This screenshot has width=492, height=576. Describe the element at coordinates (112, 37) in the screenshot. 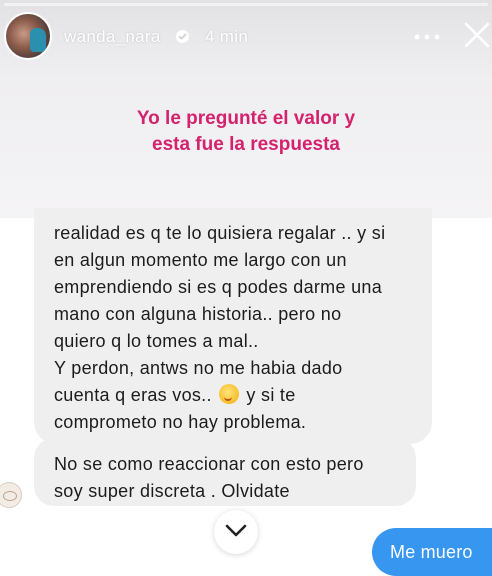

I see `username: wanda_nara` at that location.